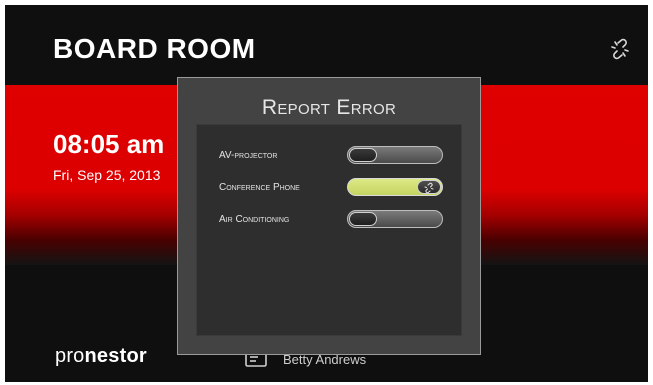 The width and height of the screenshot is (653, 385). Describe the element at coordinates (329, 156) in the screenshot. I see `device-row-av-projector: AV-projector` at that location.